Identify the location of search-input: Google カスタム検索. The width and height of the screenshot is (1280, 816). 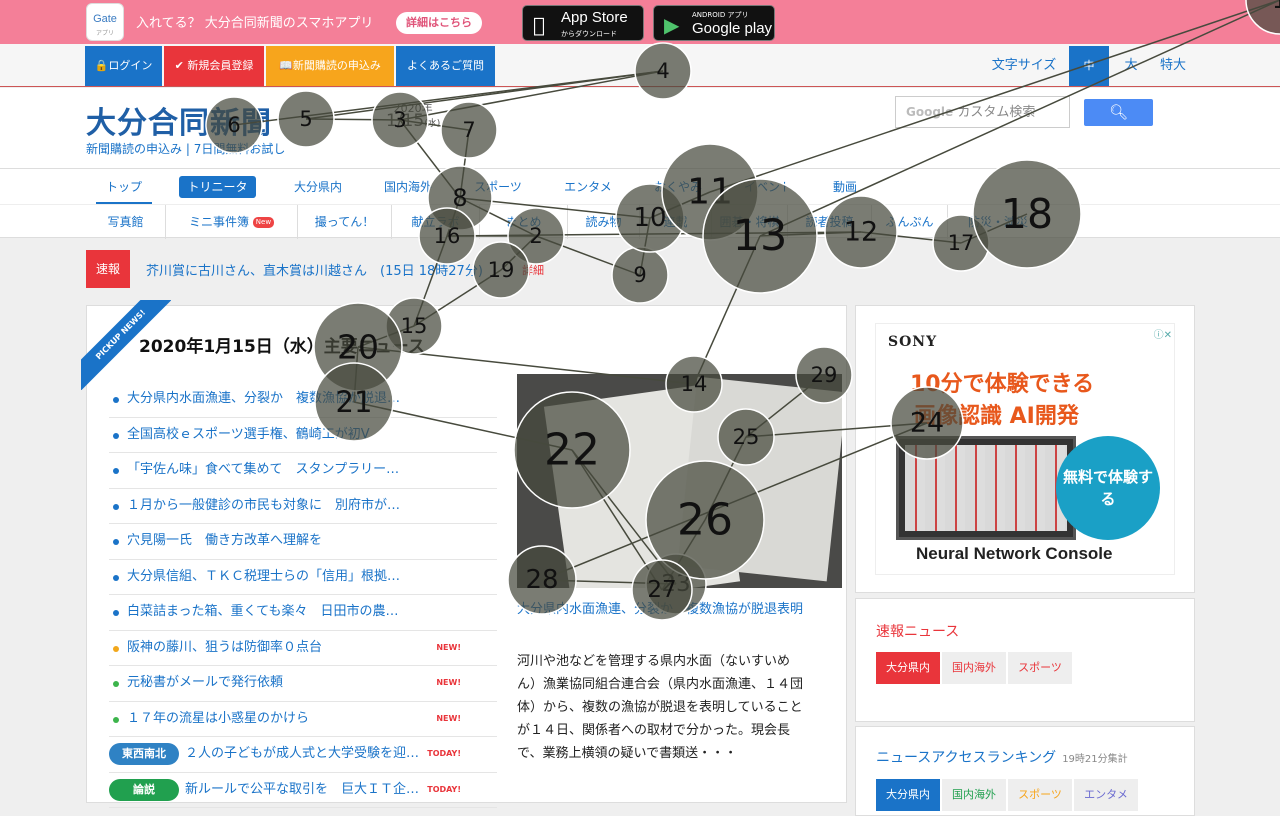
(982, 112).